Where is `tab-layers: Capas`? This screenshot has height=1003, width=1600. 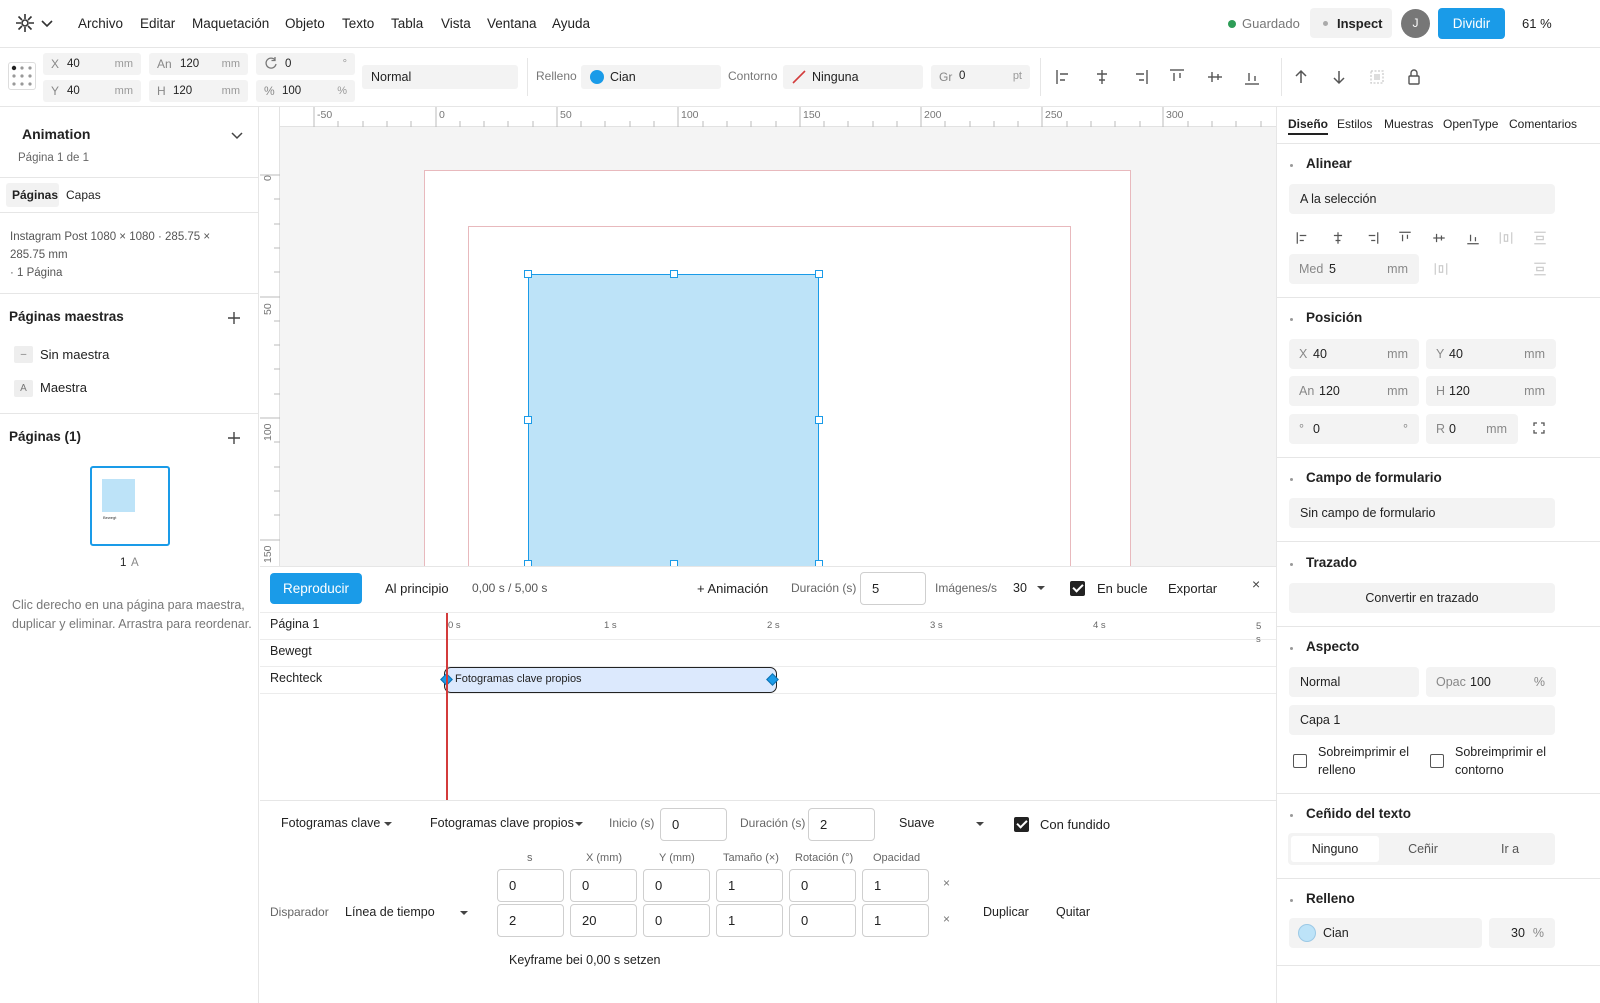 tab-layers: Capas is located at coordinates (83, 195).